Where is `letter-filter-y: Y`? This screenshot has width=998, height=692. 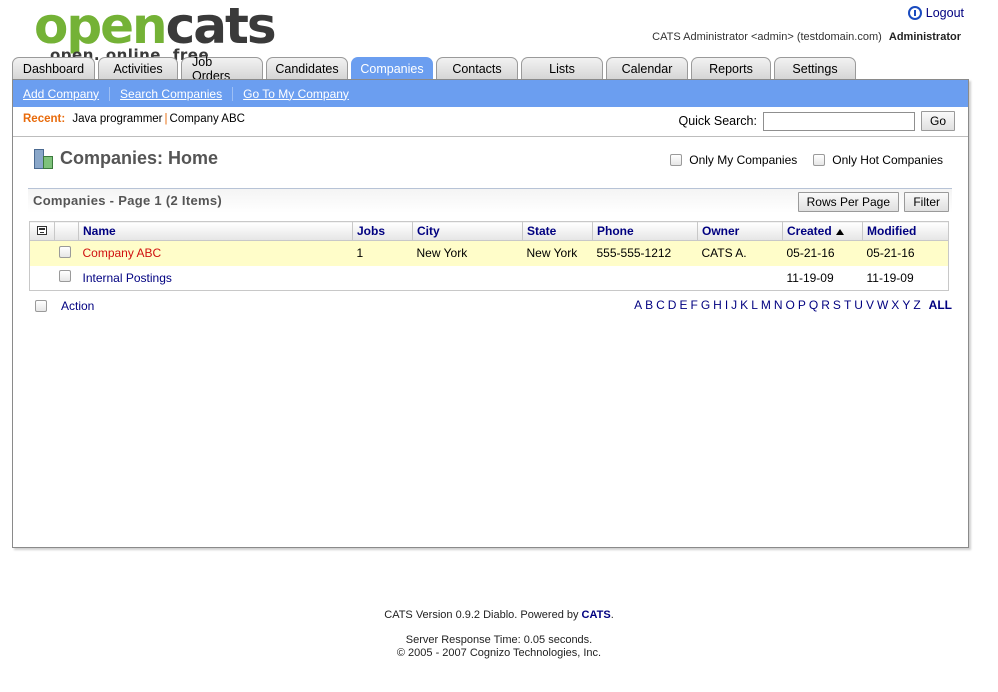 letter-filter-y: Y is located at coordinates (906, 305).